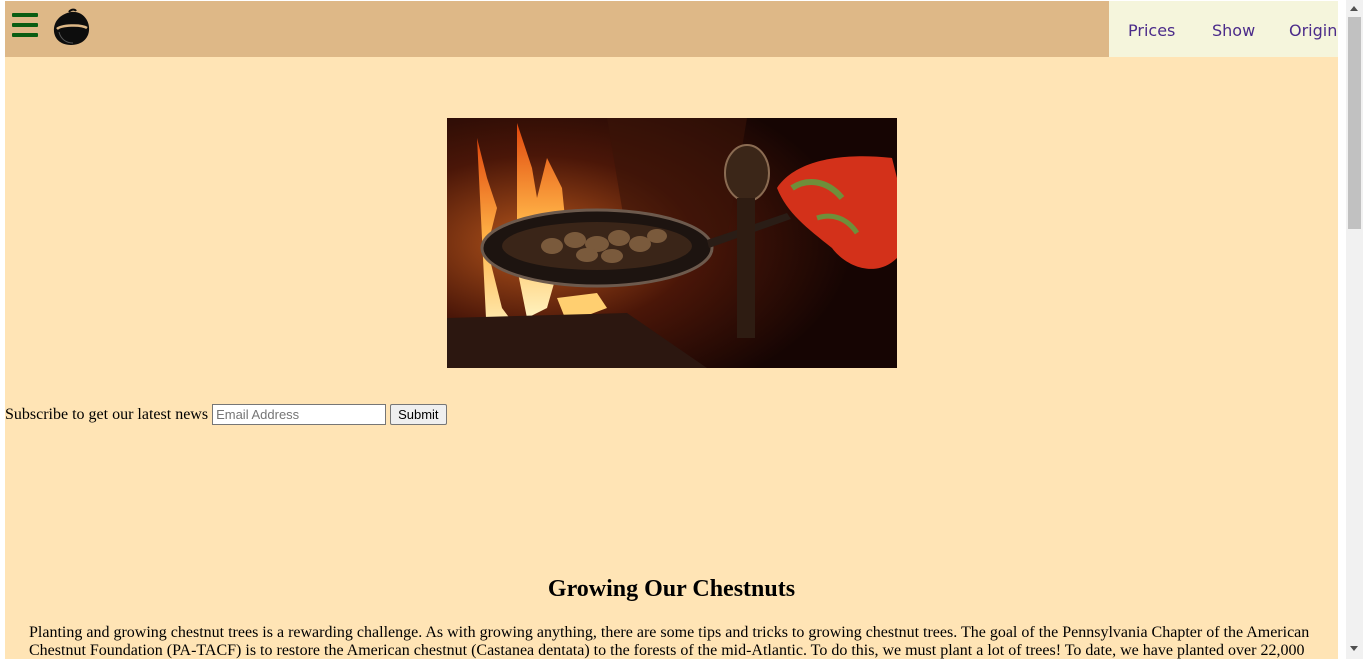 This screenshot has height=659, width=1363. Describe the element at coordinates (107, 414) in the screenshot. I see `subscribe-label: Subscribe to get our latest news` at that location.